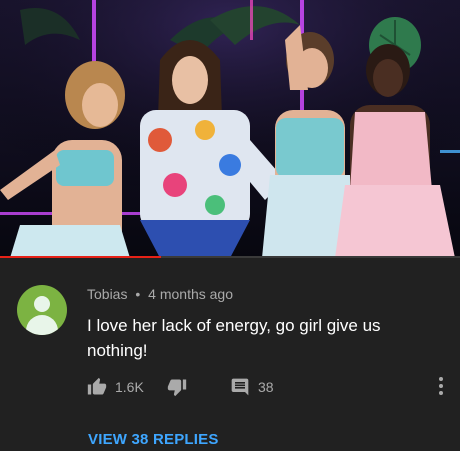  What do you see at coordinates (153, 439) in the screenshot?
I see `view-replies-link: VIEW 38 REPLIES` at bounding box center [153, 439].